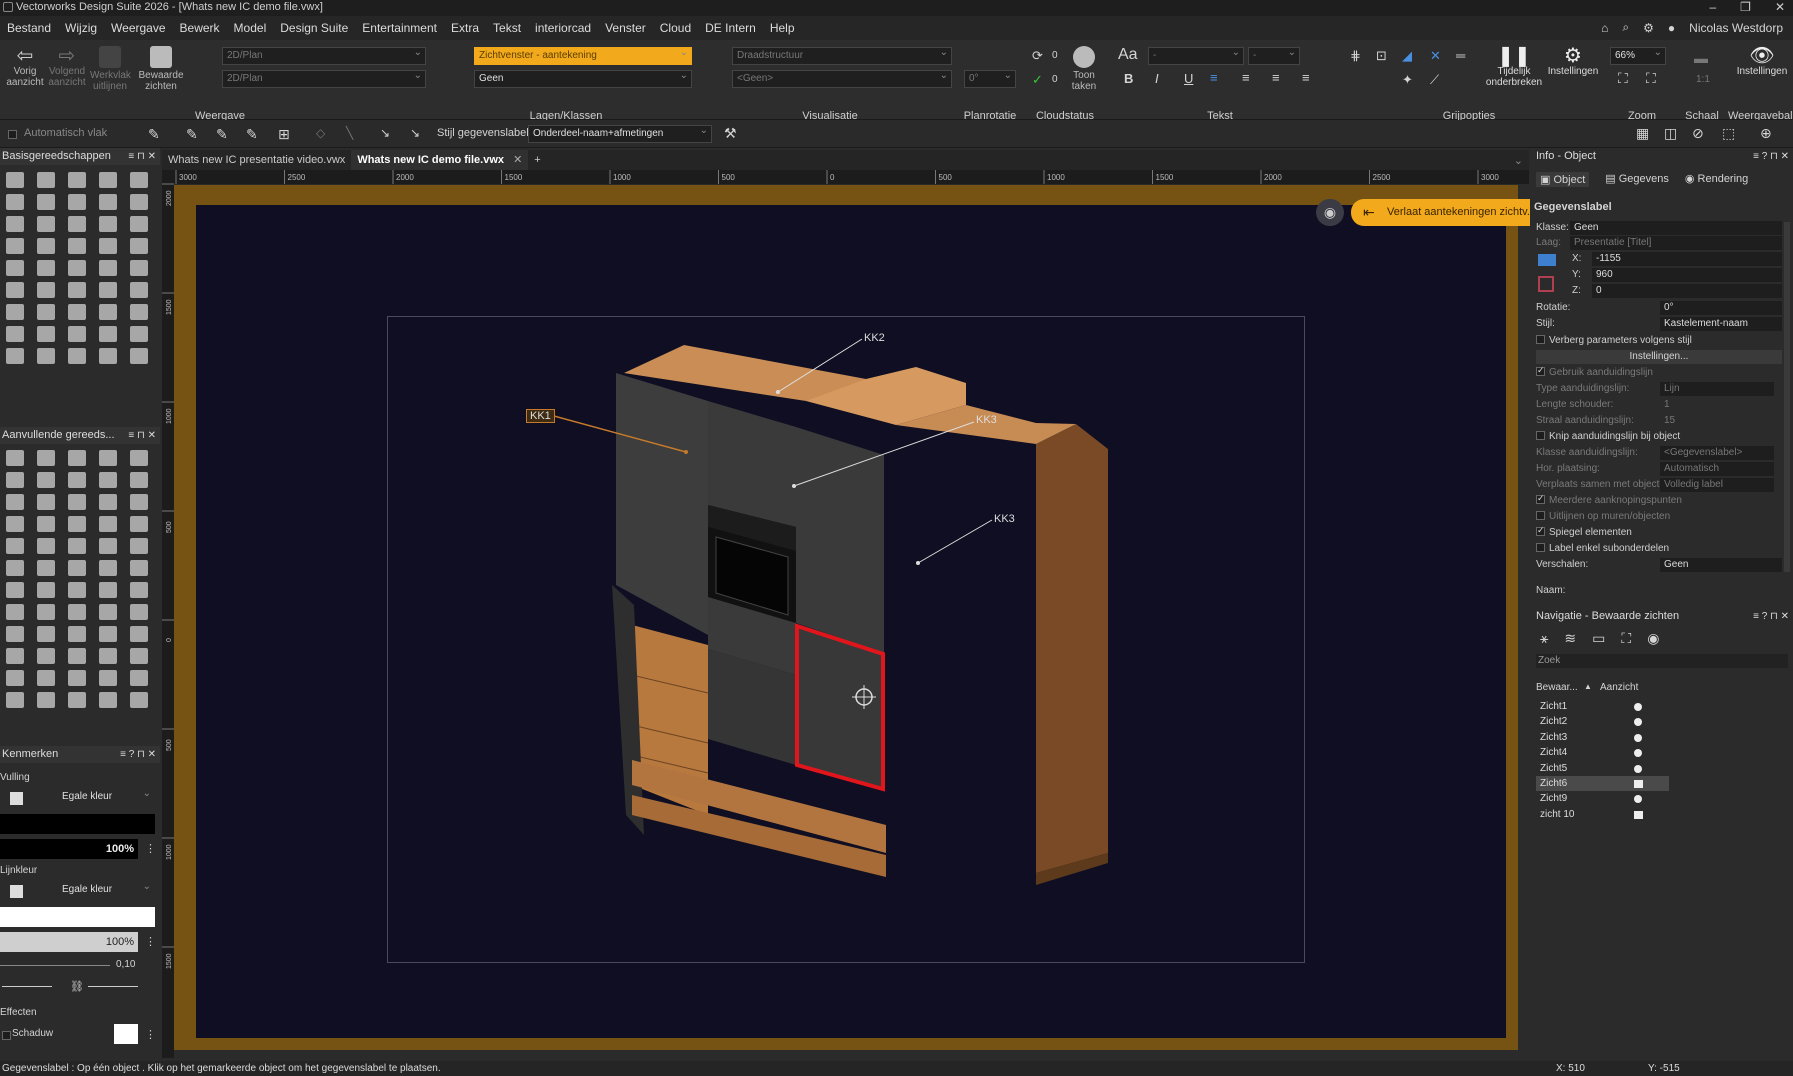 The width and height of the screenshot is (1793, 1076). Describe the element at coordinates (620, 133) in the screenshot. I see `stijl-gegevenslabel-dropdown: Onderdeel-naam+afmetingen` at that location.